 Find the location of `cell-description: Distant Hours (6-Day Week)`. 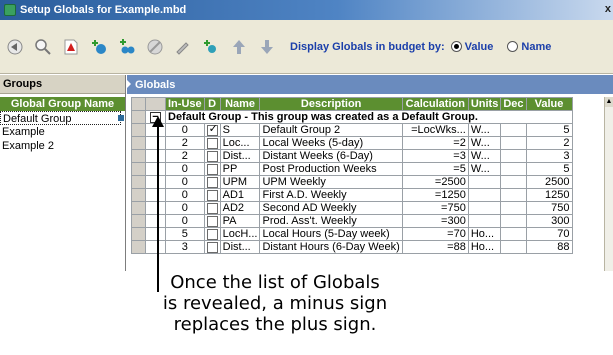

cell-description: Distant Hours (6-Day Week) is located at coordinates (331, 247).